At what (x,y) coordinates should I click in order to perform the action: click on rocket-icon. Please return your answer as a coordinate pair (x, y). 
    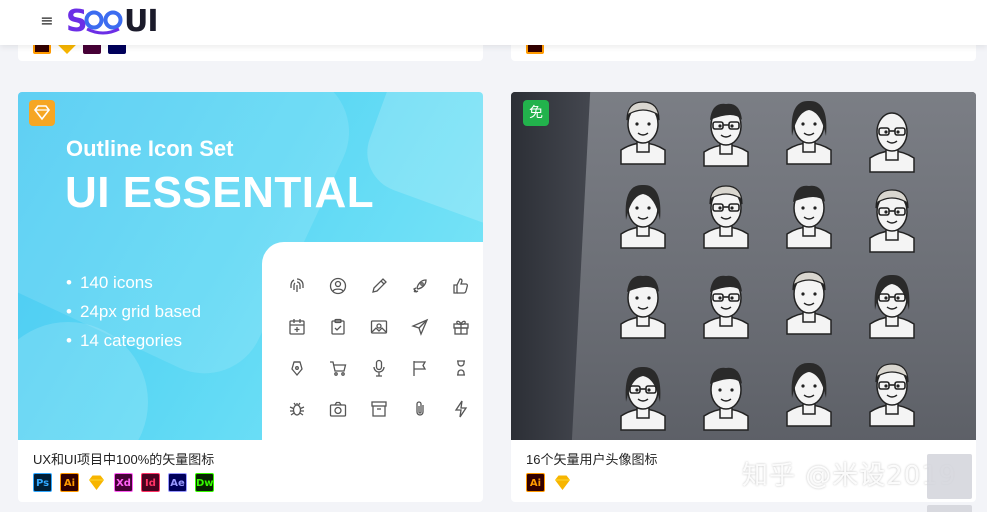
    Looking at the image, I should click on (419, 285).